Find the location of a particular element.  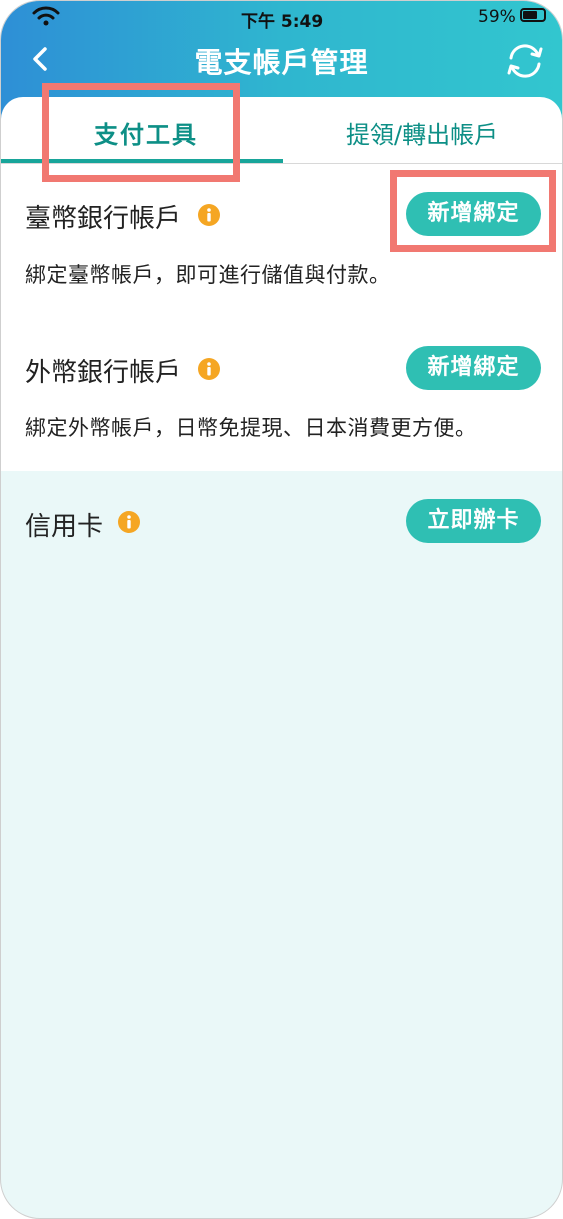

apply-credit-card-button: 立即辦卡 is located at coordinates (473, 521).